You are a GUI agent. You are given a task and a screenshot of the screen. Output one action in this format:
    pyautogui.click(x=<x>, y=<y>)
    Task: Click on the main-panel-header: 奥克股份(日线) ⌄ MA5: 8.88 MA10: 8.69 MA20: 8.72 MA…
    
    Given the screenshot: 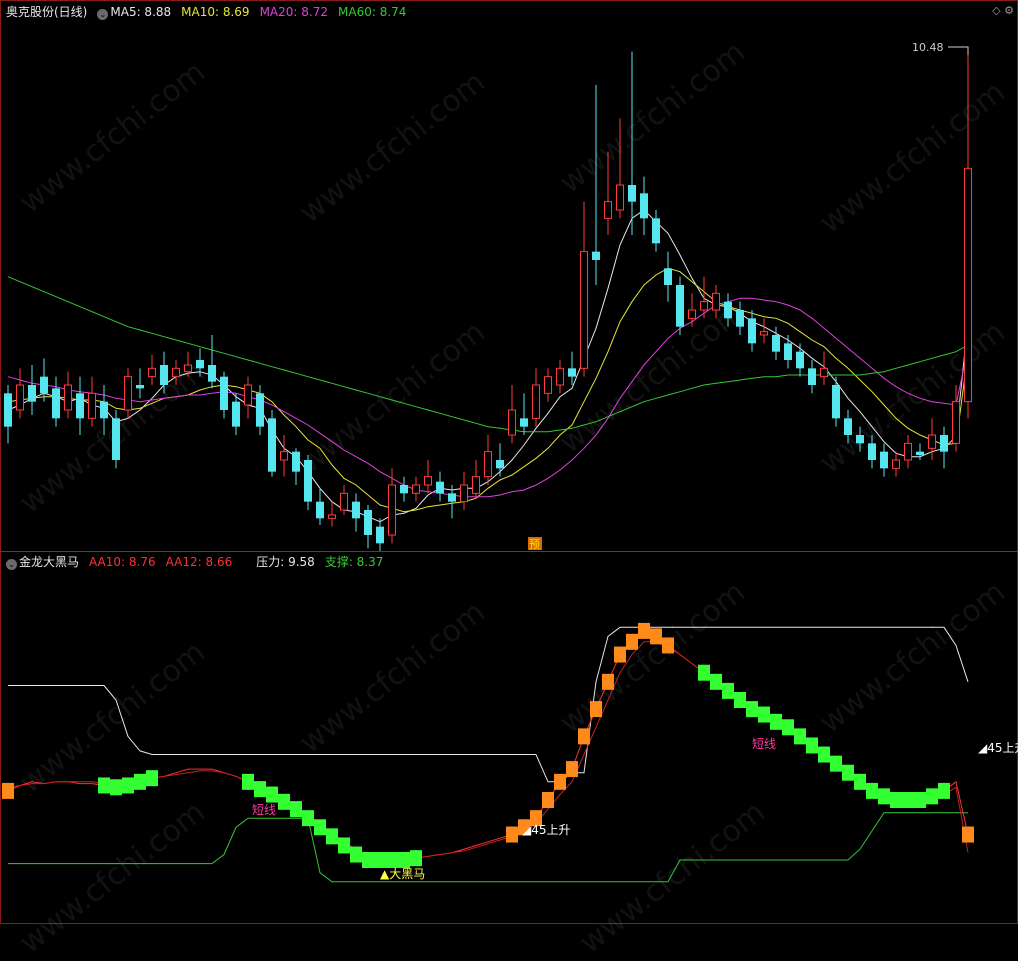 What is the action you would take?
    pyautogui.click(x=207, y=12)
    